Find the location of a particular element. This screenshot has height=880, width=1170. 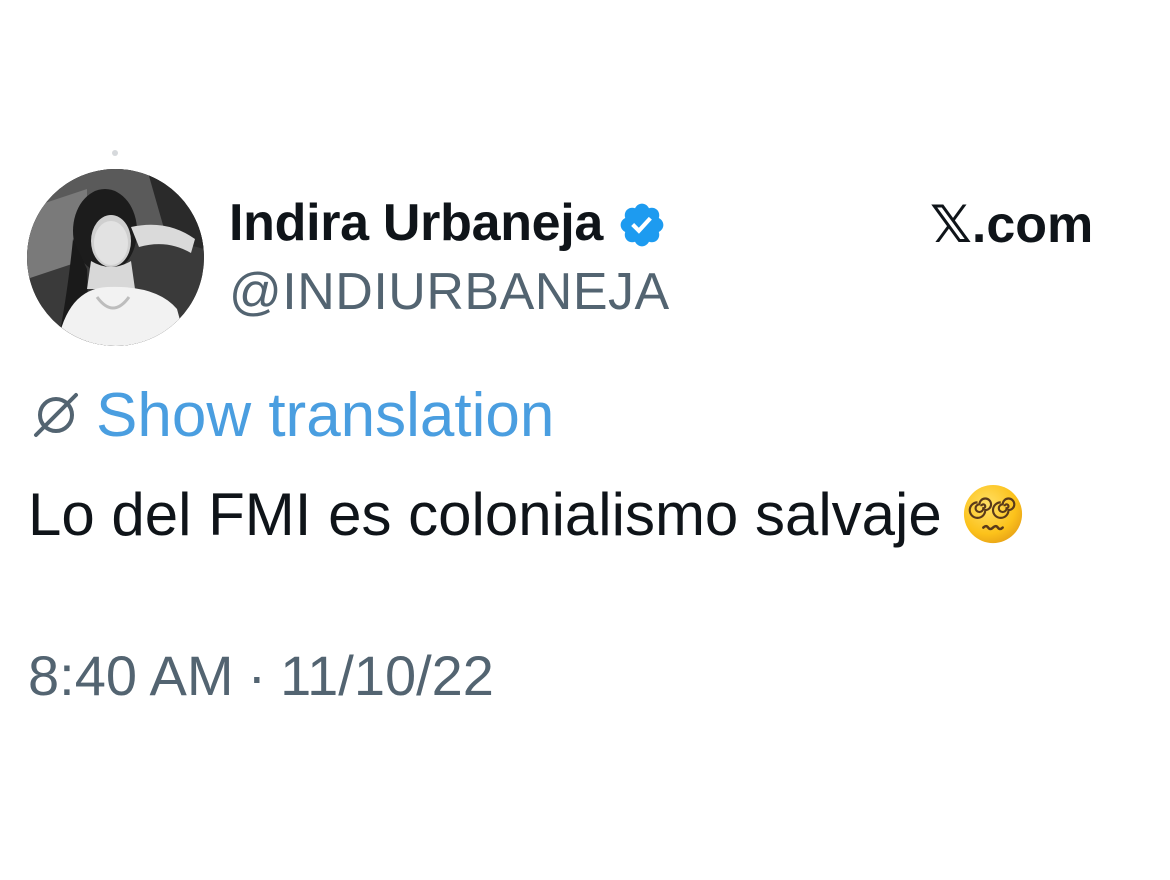

author-name-row: Indira Urbaneja is located at coordinates (448, 223).